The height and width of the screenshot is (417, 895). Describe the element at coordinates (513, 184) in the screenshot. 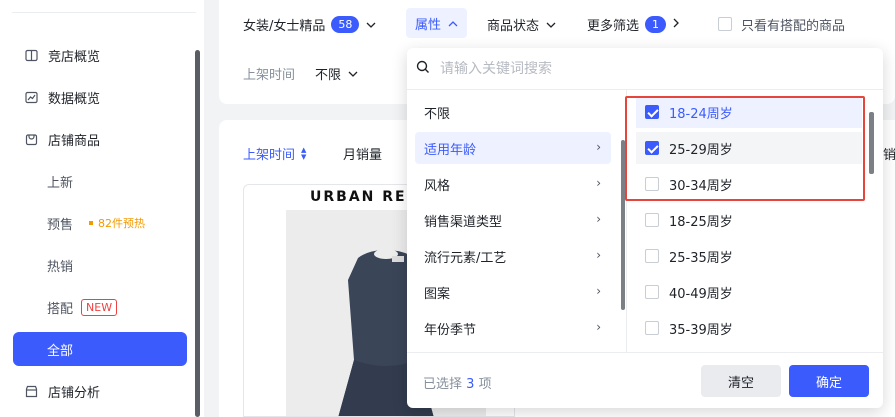

I see `attr-category-item: 风格 ›` at that location.